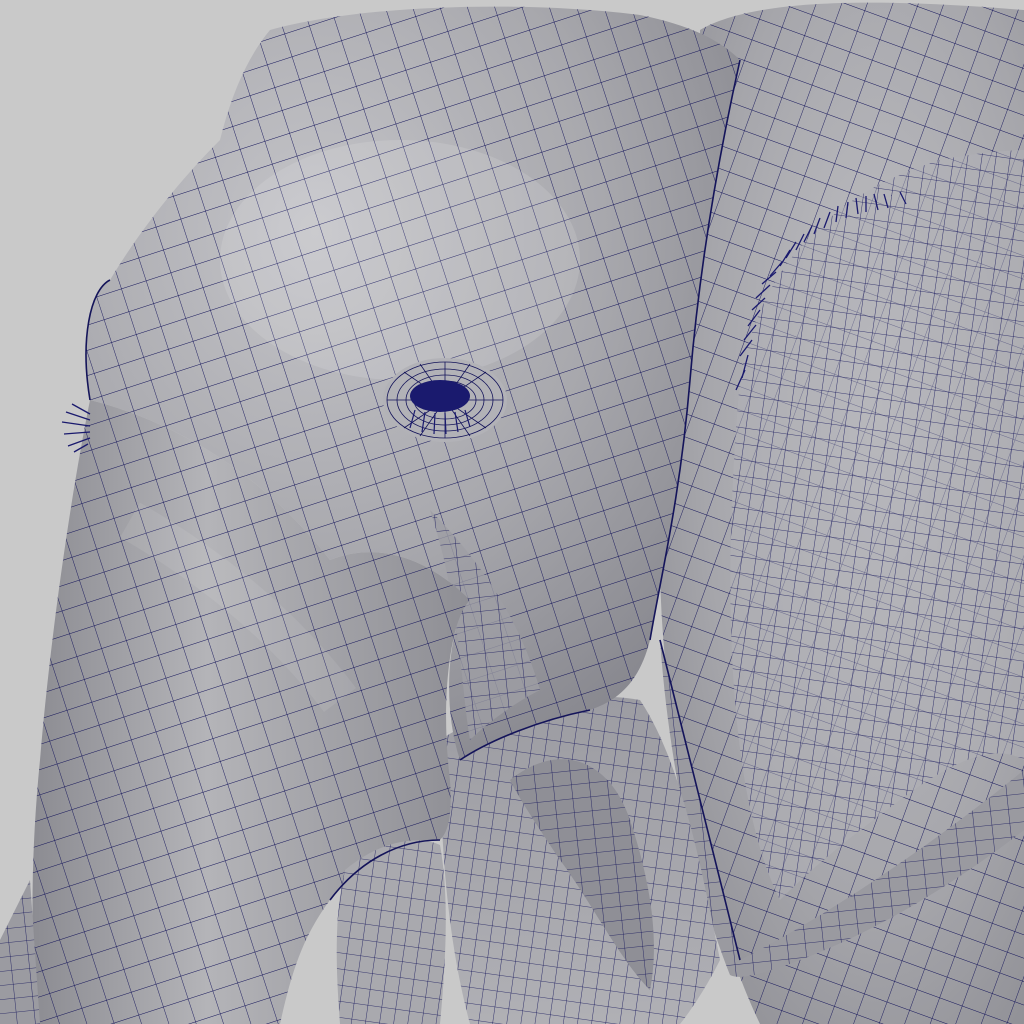  Describe the element at coordinates (391, 932) in the screenshot. I see `tusk-mesh` at that location.